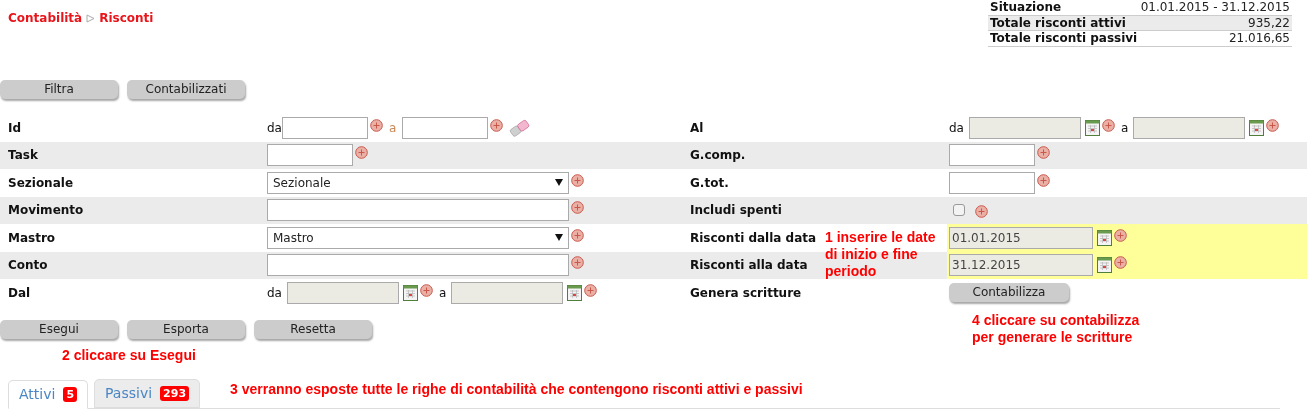 This screenshot has height=413, width=1307. I want to click on summary-label: Totale risconti attivi, so click(1058, 23).